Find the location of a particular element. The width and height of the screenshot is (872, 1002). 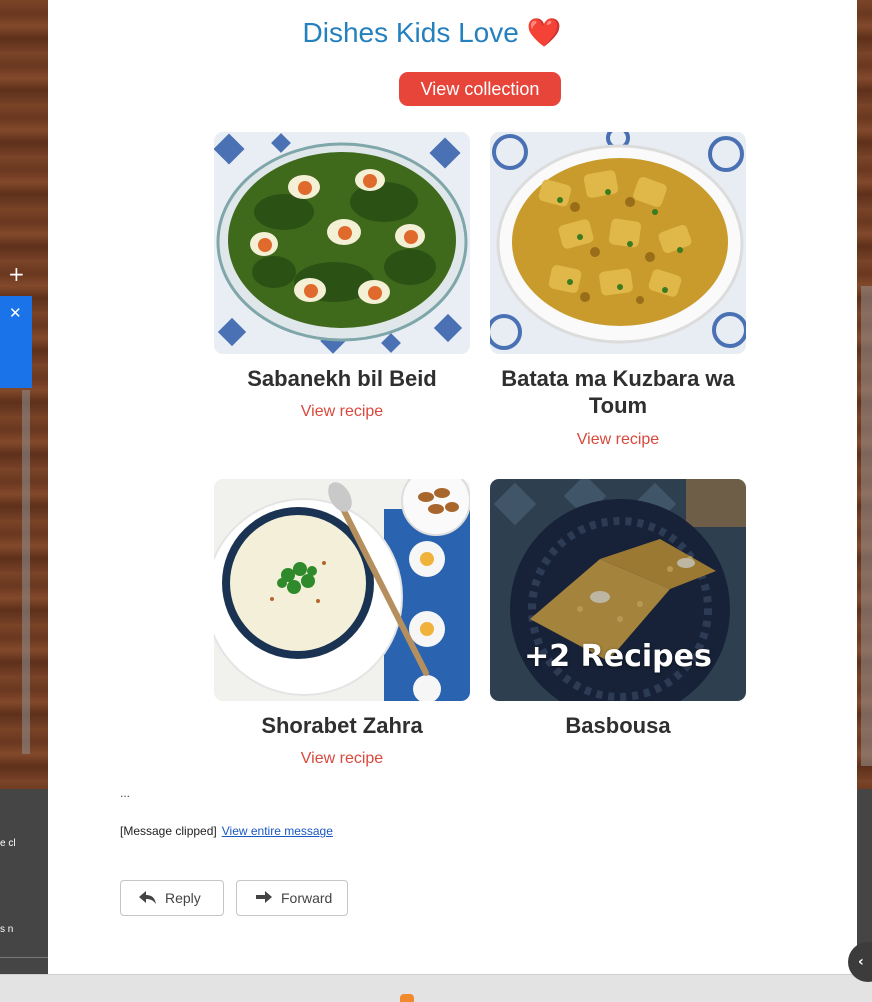

clipped-label: [Message clipped] is located at coordinates (168, 831).